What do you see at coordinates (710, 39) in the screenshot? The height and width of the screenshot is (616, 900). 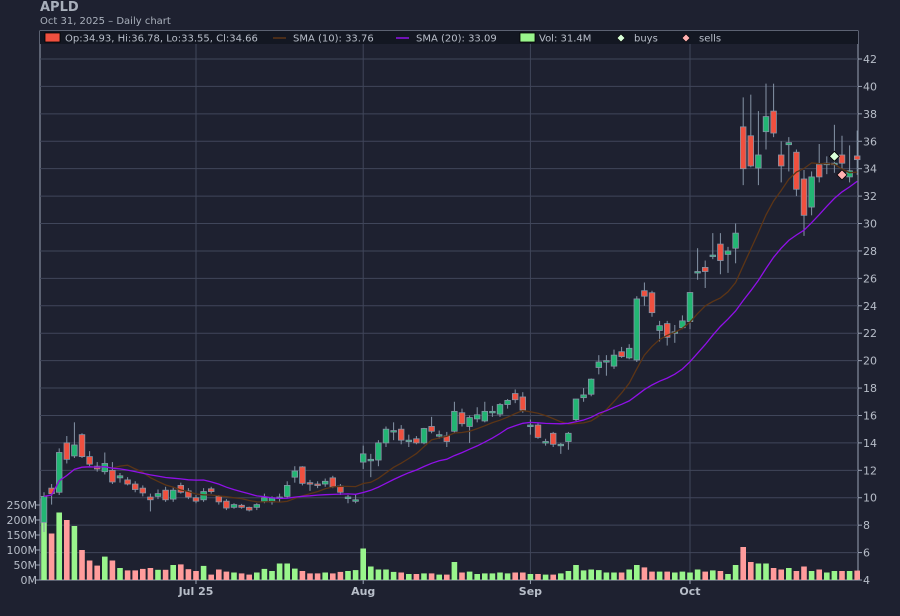 I see `legend-sells: sells` at bounding box center [710, 39].